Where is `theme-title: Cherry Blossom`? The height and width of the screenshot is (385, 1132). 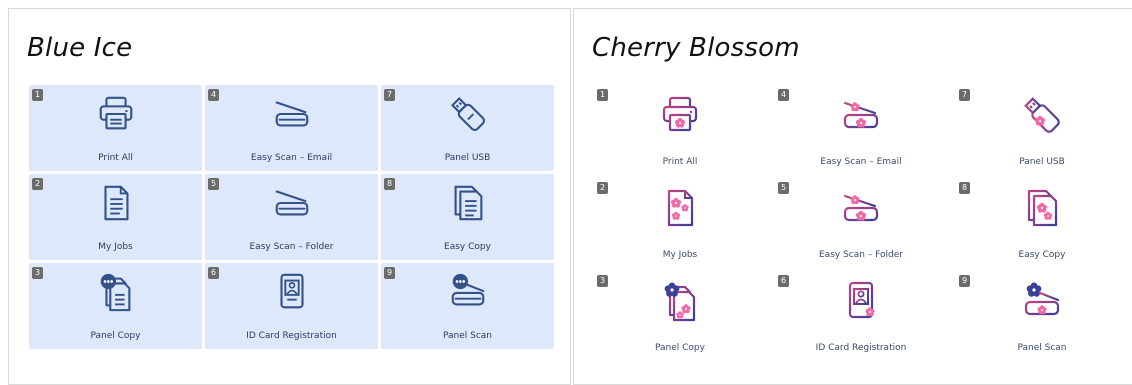 theme-title: Cherry Blossom is located at coordinates (696, 48).